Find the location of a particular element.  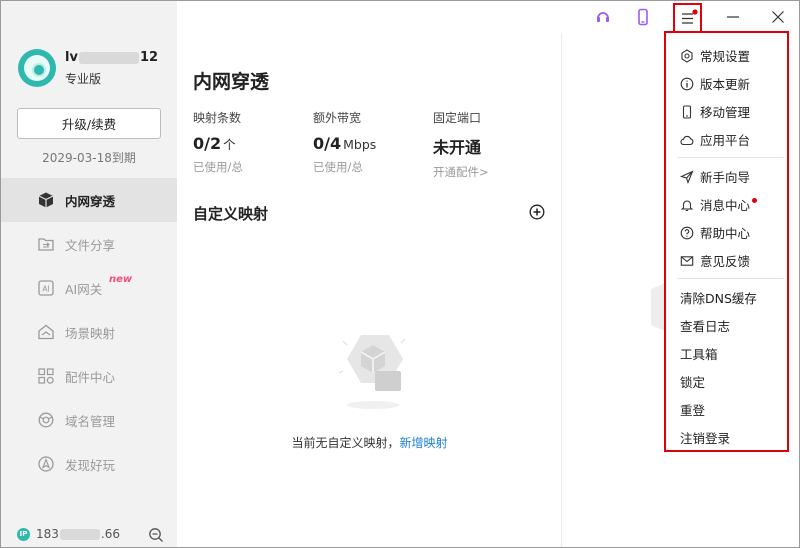

menu-item-label: 常规设置 is located at coordinates (725, 56).